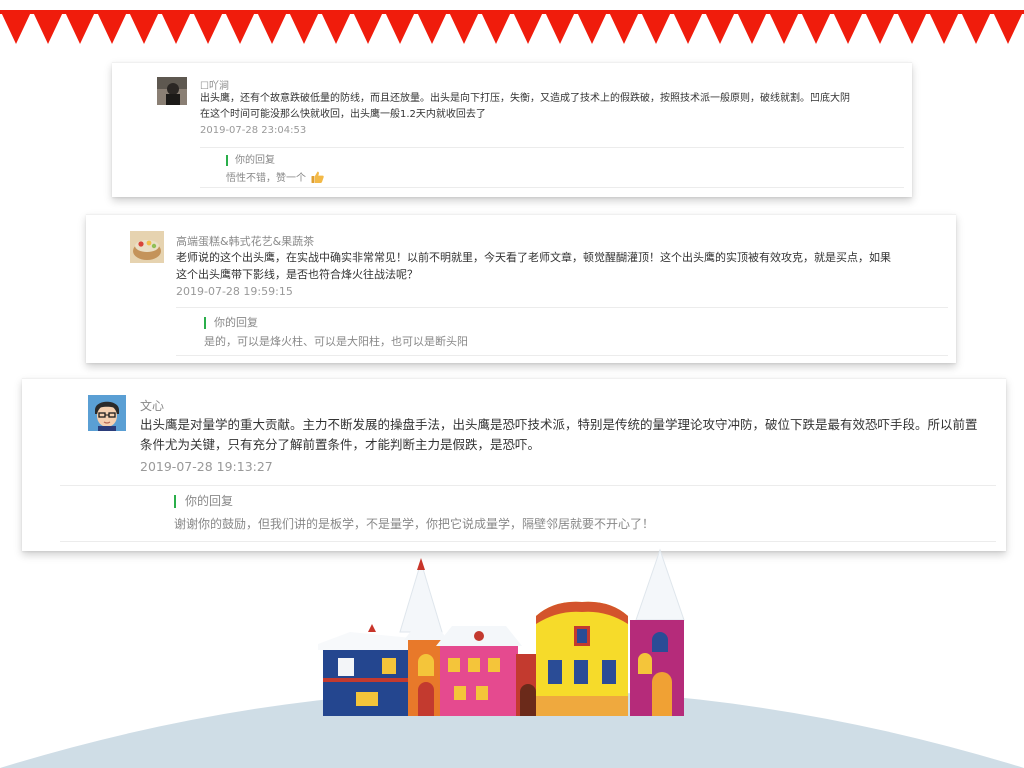 This screenshot has height=768, width=1024. What do you see at coordinates (214, 84) in the screenshot?
I see `comment-author: ☐吖涧` at bounding box center [214, 84].